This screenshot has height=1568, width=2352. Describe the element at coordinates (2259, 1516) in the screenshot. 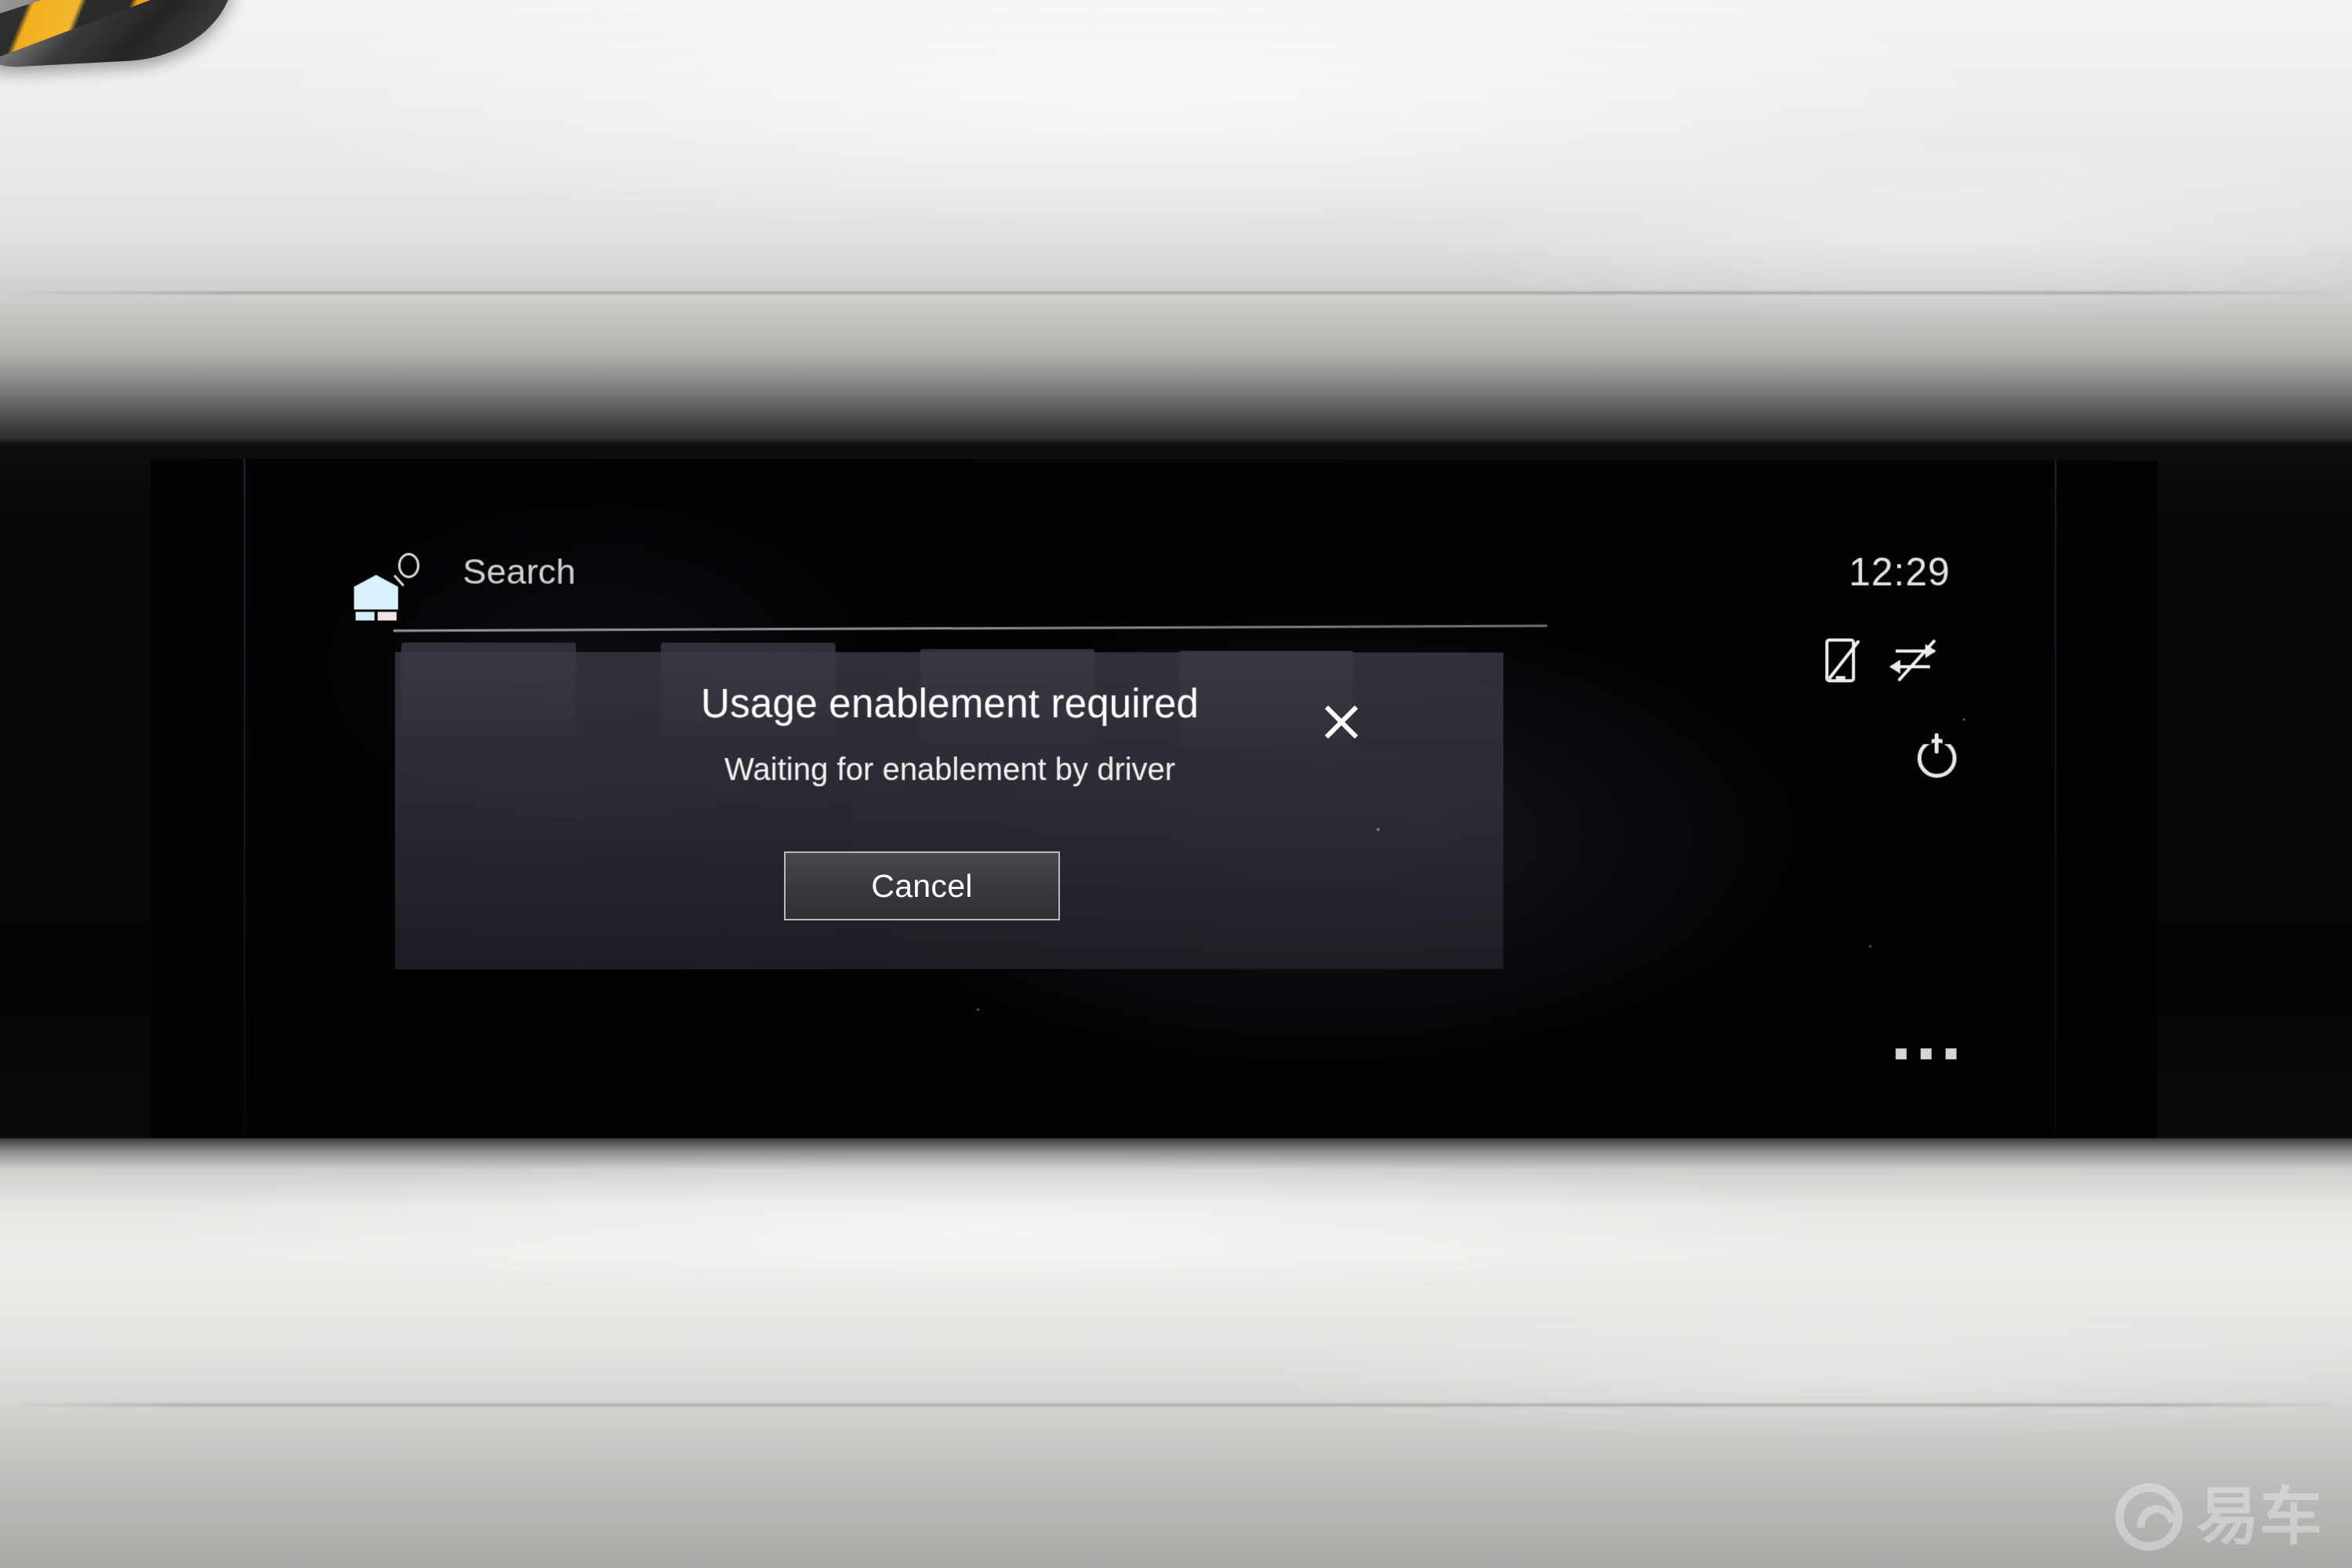

I see `watermark-text: 易车` at that location.